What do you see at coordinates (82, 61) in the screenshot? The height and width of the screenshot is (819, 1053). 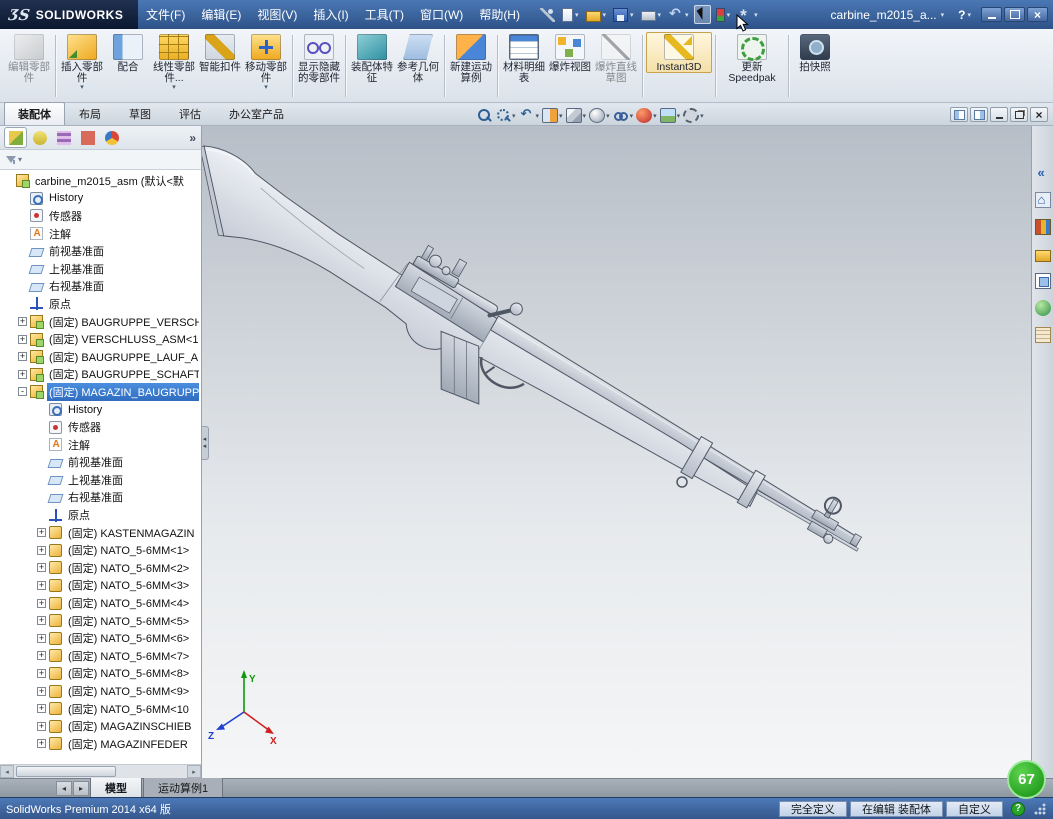 I see `ribbon-button: 插入零部件` at bounding box center [82, 61].